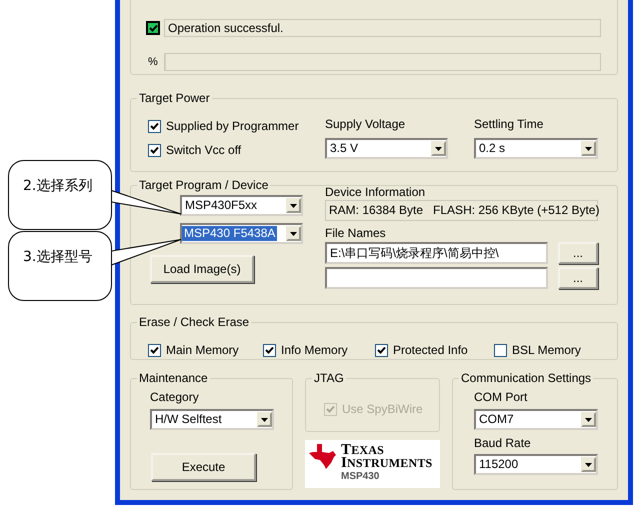 The image size is (635, 507). What do you see at coordinates (430, 350) in the screenshot?
I see `checkbox-label: Protected Info` at bounding box center [430, 350].